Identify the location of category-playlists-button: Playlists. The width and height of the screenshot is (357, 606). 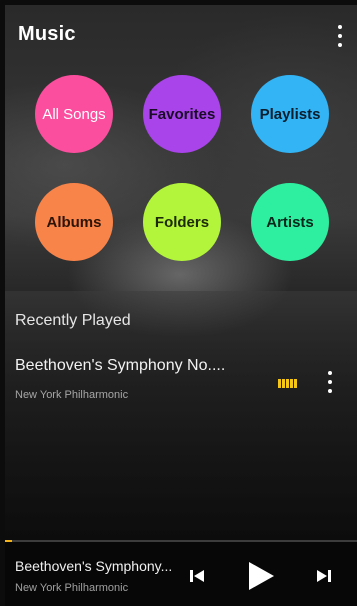
(290, 114).